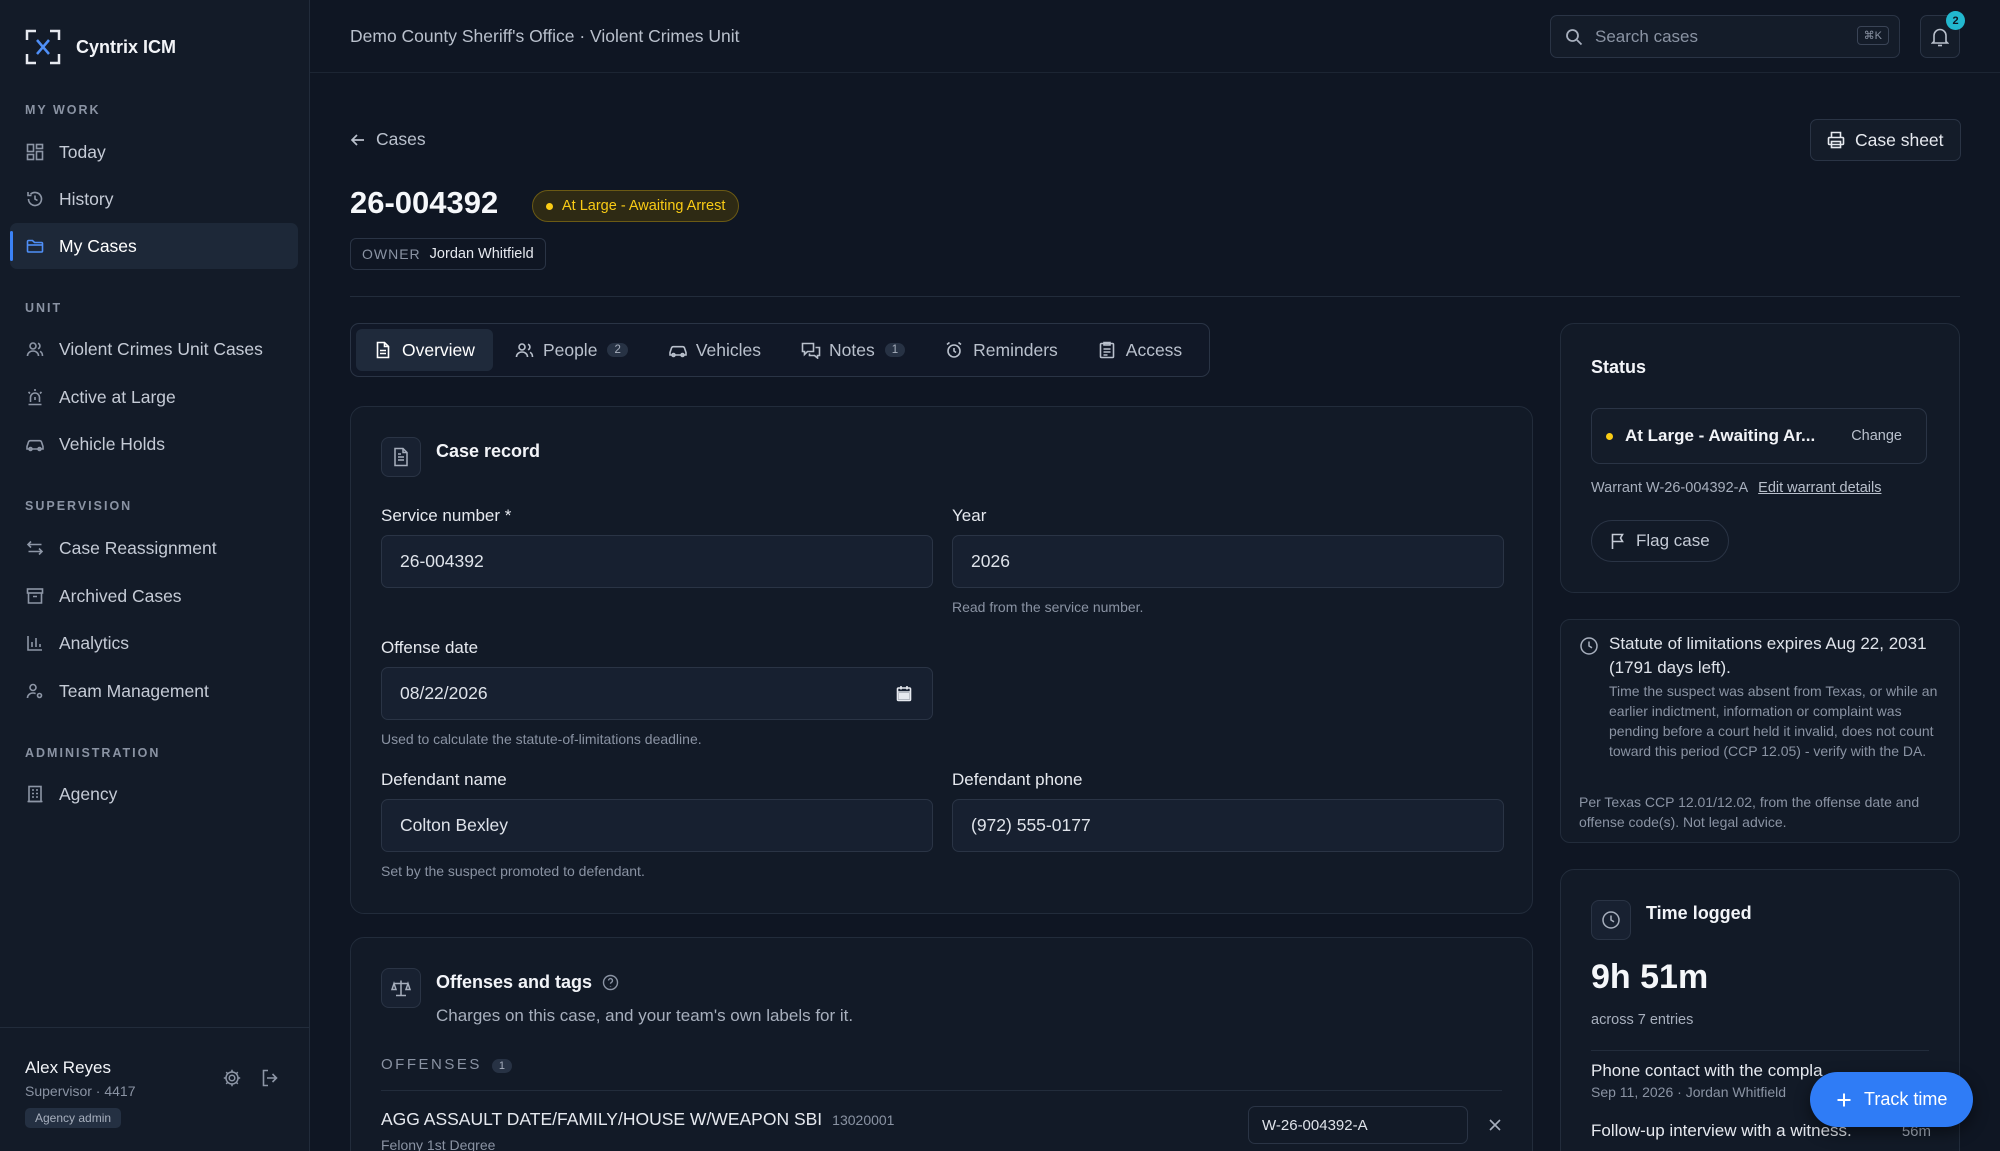 This screenshot has height=1151, width=2000. What do you see at coordinates (1358, 1125) in the screenshot?
I see `offense-warrant-field: W-26-004392-A` at bounding box center [1358, 1125].